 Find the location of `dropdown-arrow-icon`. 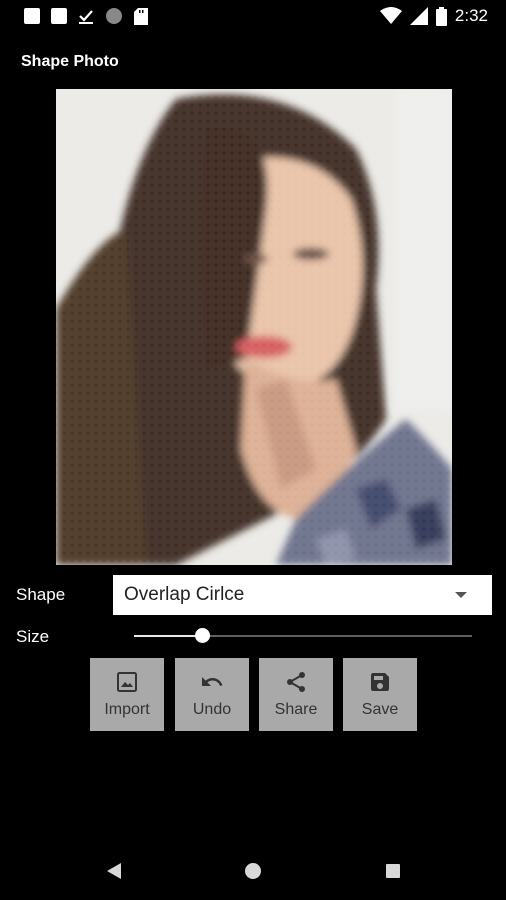

dropdown-arrow-icon is located at coordinates (461, 595).